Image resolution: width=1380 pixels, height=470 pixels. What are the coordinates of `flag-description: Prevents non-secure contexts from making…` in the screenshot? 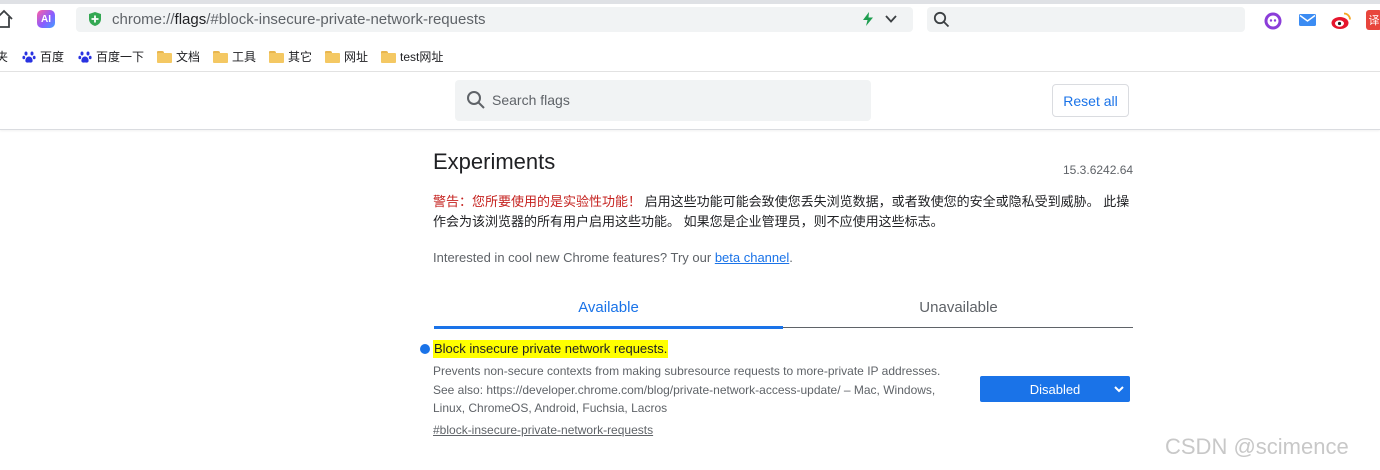 It's located at (687, 389).